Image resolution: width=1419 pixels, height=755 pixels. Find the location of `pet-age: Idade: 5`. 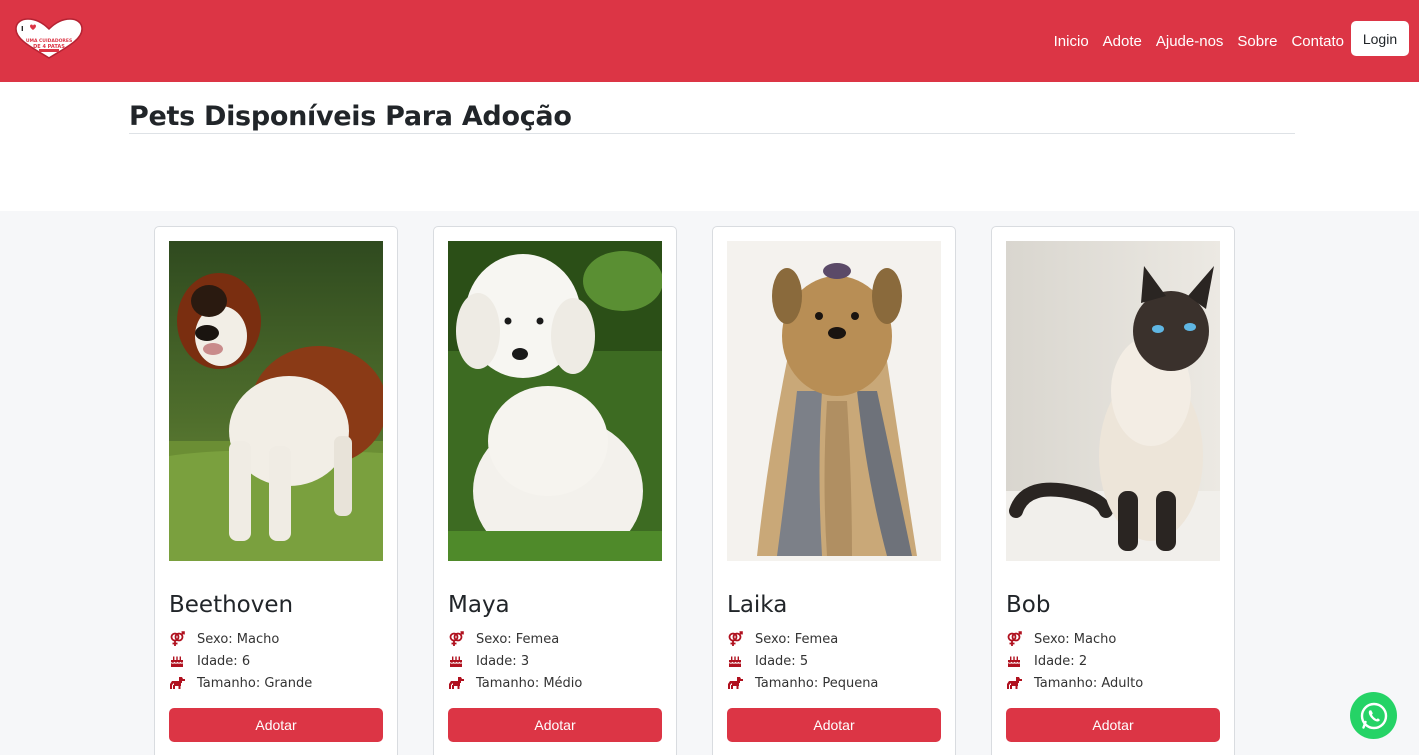

pet-age: Idade: 5 is located at coordinates (767, 661).